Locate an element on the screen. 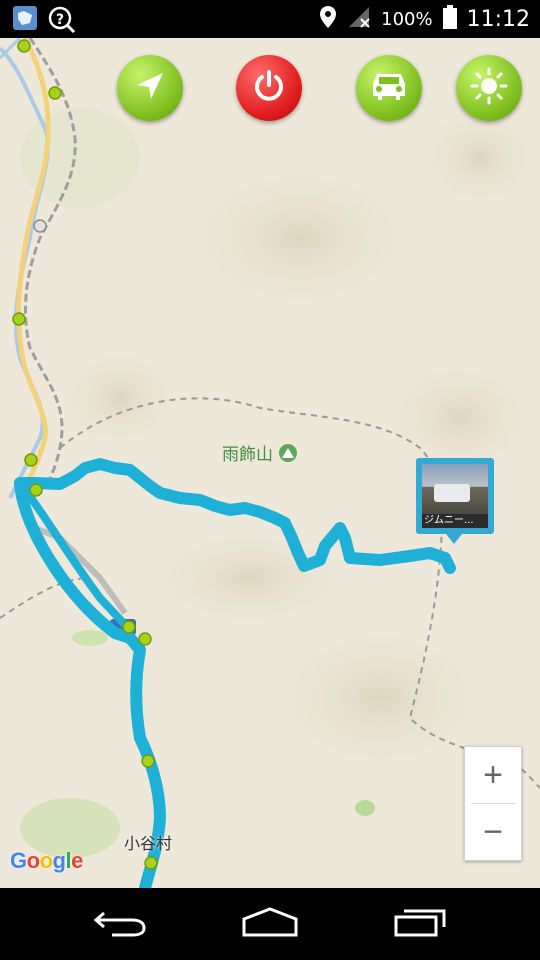  recents-icon is located at coordinates (420, 924).